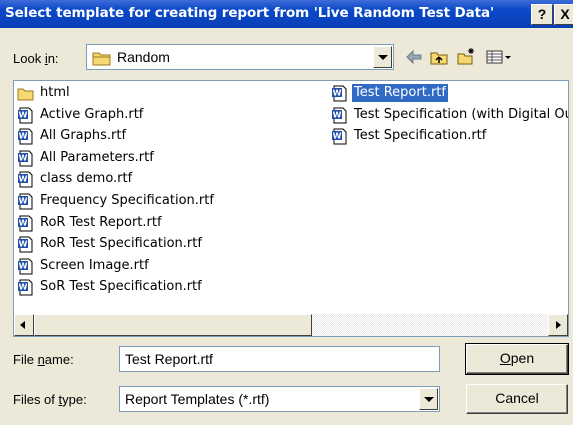 This screenshot has width=573, height=425. I want to click on back-arrow-icon, so click(414, 58).